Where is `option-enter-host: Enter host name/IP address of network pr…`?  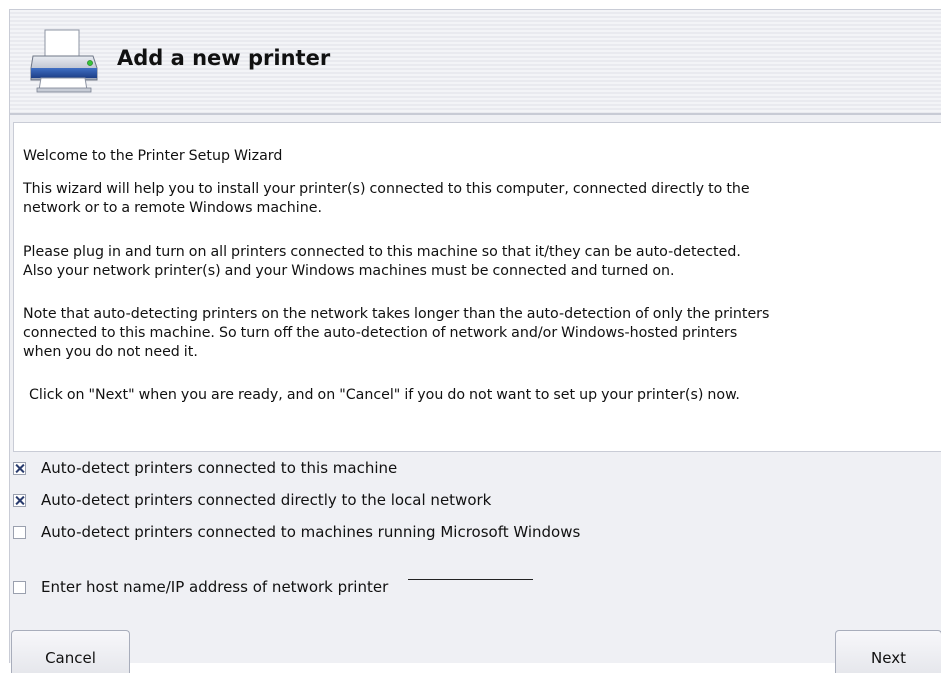
option-enter-host: Enter host name/IP address of network pr… is located at coordinates (200, 587).